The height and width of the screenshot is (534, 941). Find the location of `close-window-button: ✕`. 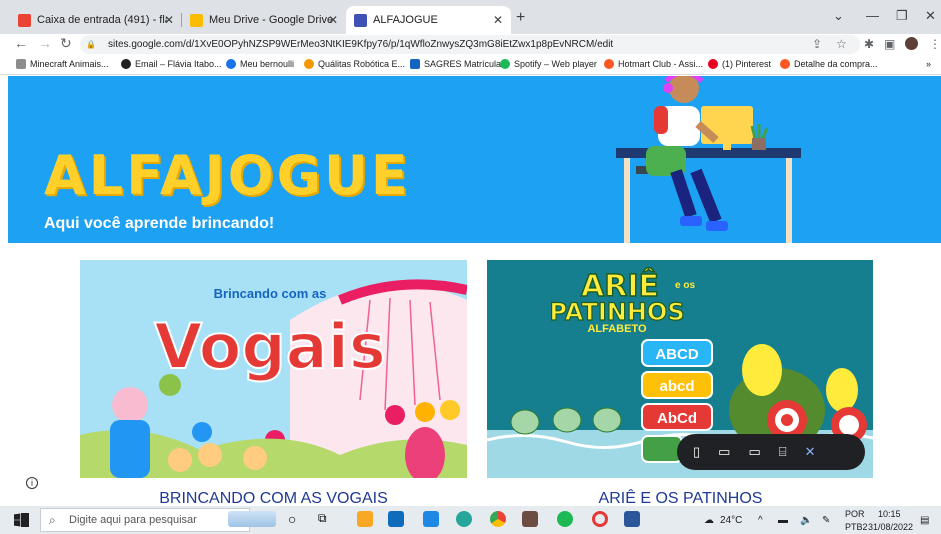

close-window-button: ✕ is located at coordinates (930, 16).